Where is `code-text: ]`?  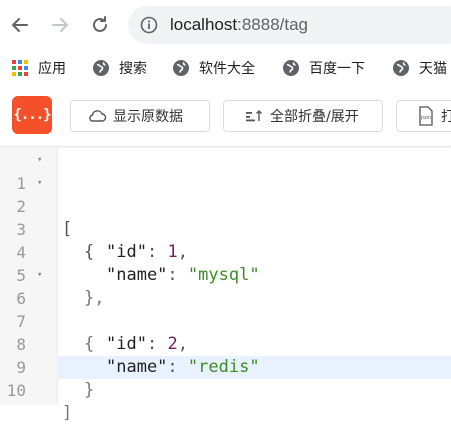
code-text: ] is located at coordinates (67, 413).